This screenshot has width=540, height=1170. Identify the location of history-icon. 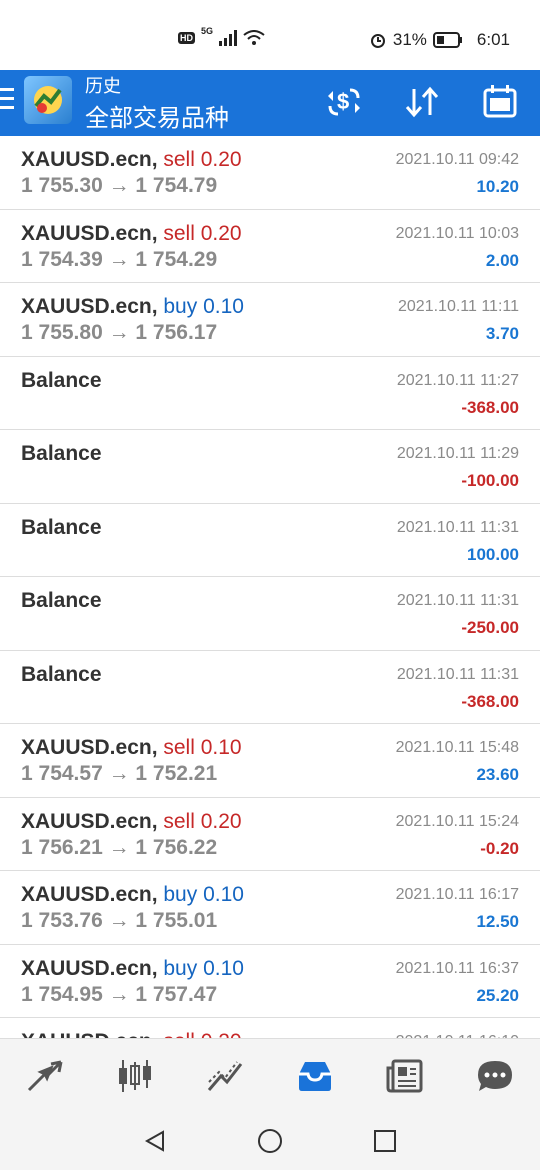
(315, 1076).